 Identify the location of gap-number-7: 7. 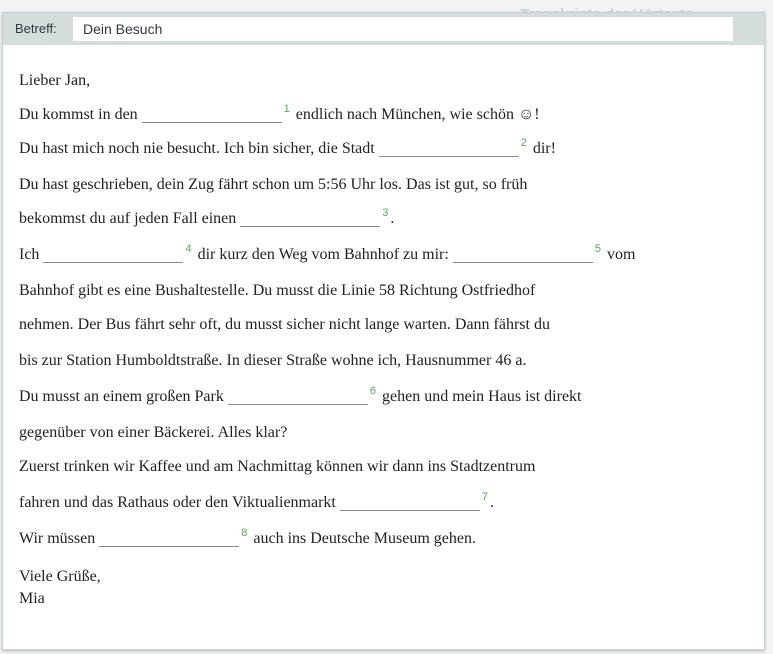
(484, 497).